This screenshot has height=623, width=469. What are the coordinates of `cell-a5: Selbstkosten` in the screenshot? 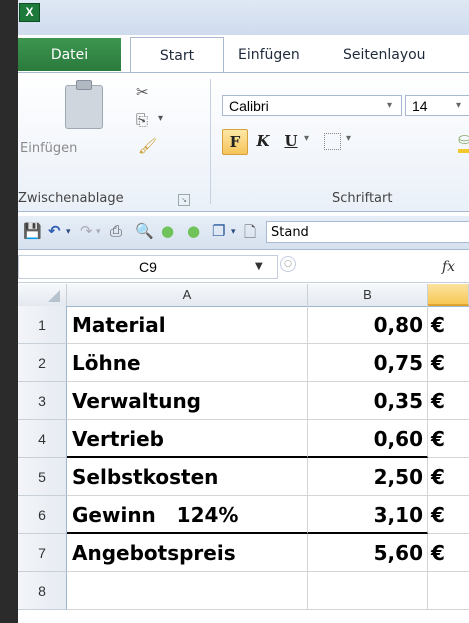 It's located at (187, 477).